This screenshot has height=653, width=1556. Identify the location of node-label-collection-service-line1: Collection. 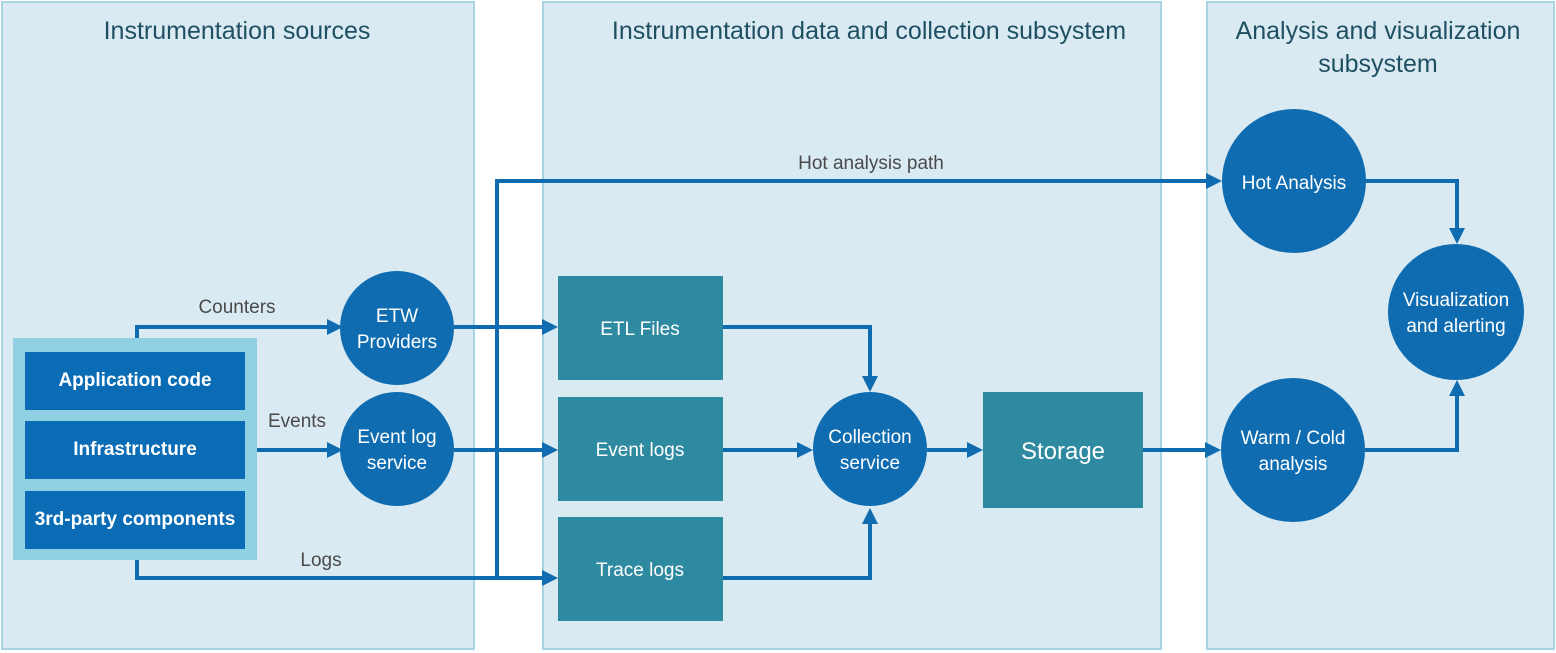
(869, 437).